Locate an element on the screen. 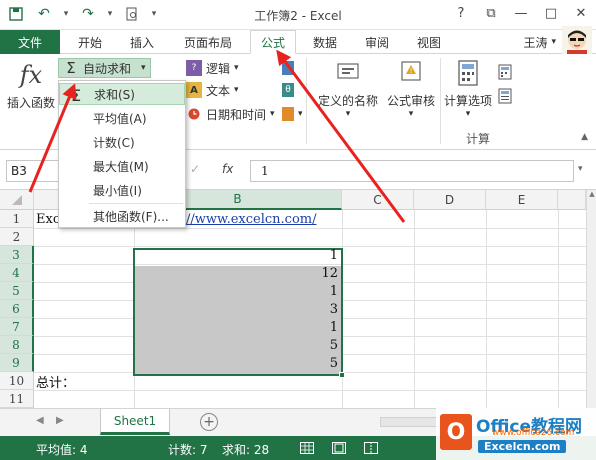  menu-item-average: 平均值(A) is located at coordinates (122, 118).